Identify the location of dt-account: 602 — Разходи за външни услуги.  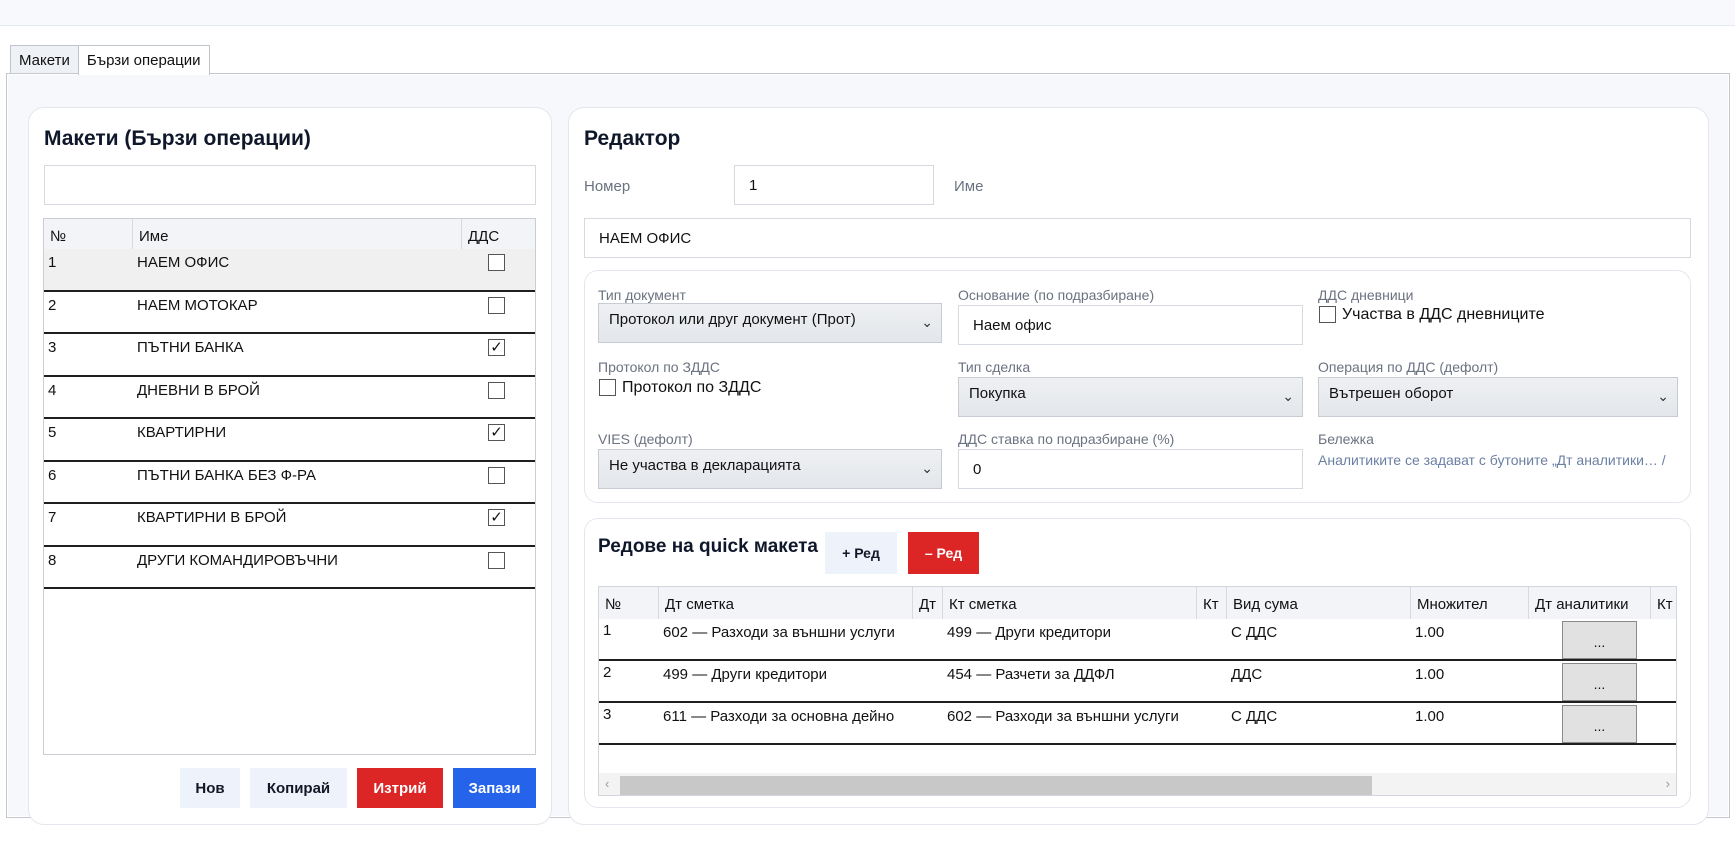
(779, 632).